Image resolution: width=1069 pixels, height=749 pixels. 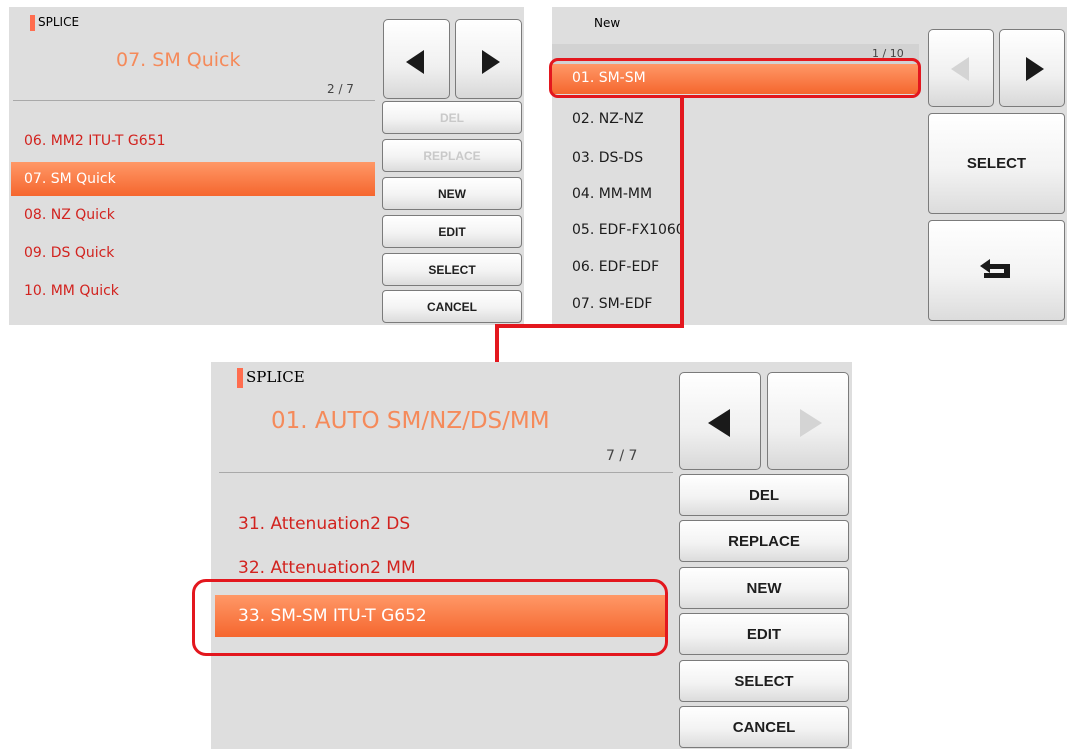 What do you see at coordinates (340, 89) in the screenshot?
I see `page-indicator: 2 / 7` at bounding box center [340, 89].